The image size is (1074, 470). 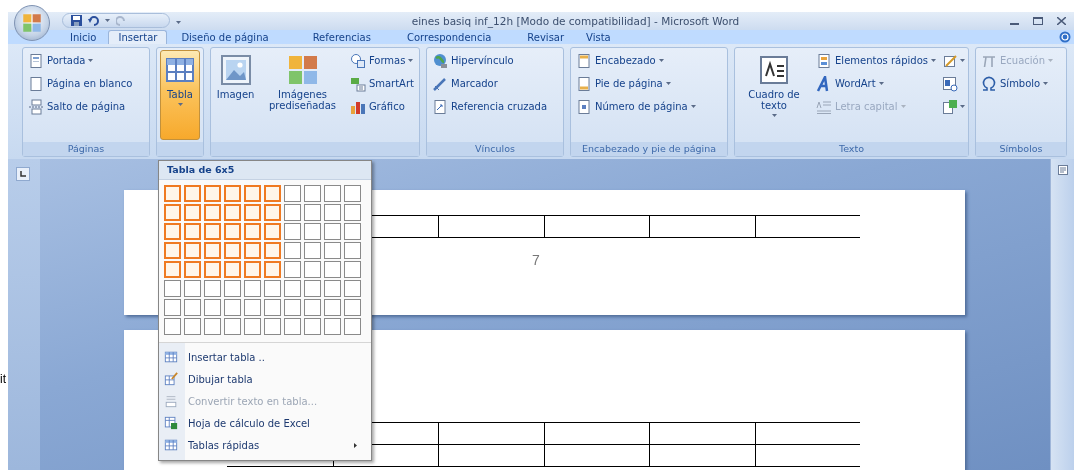 I want to click on ribbon-button: Cuadro de texto, so click(x=774, y=94).